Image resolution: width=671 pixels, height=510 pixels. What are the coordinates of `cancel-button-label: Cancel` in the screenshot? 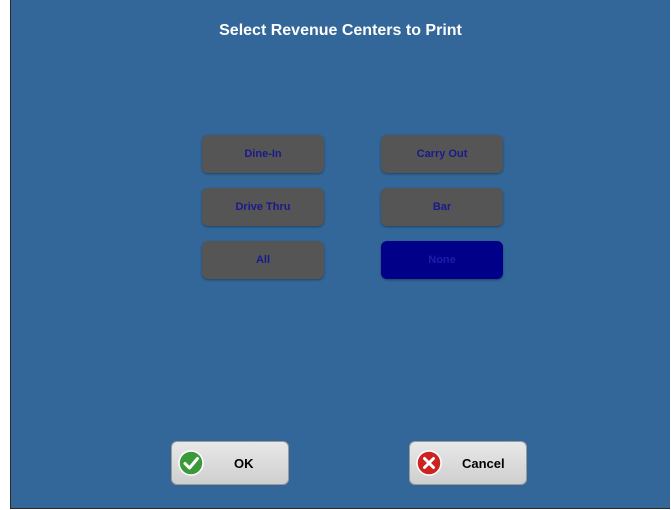 It's located at (483, 463).